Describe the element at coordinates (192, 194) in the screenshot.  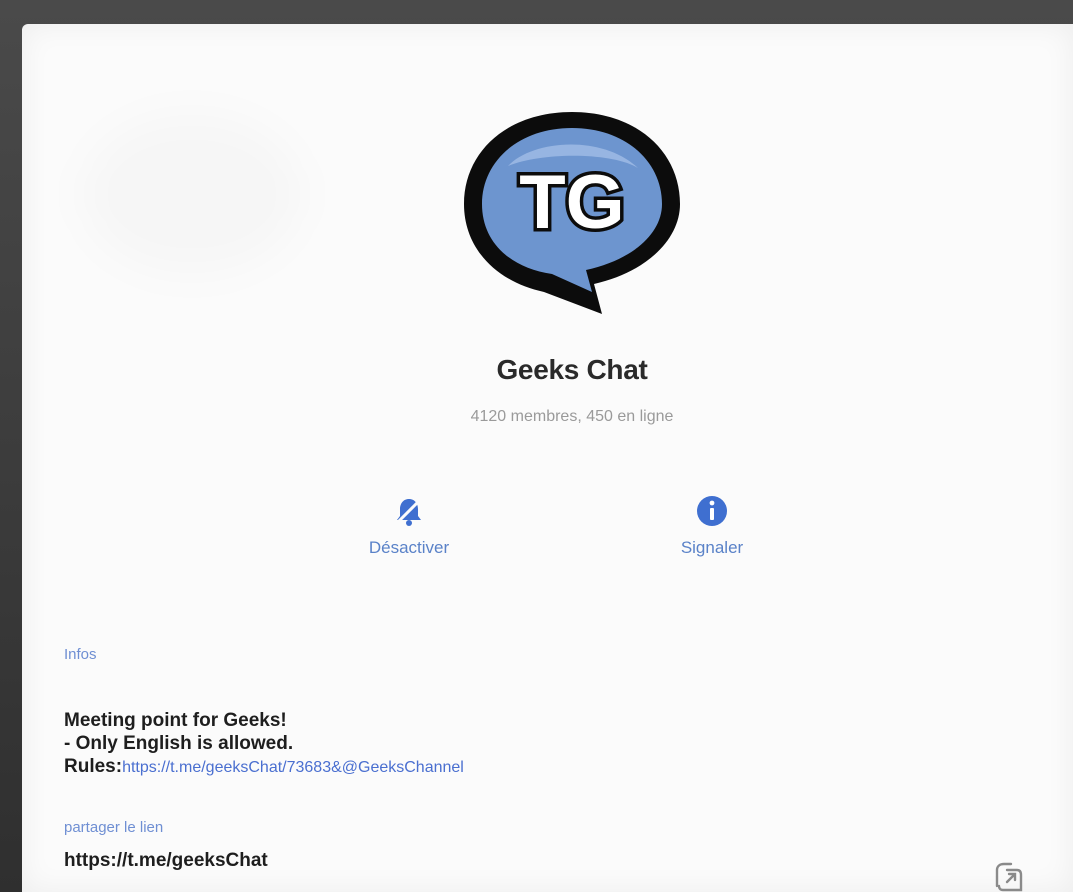
I see `background-smudge` at that location.